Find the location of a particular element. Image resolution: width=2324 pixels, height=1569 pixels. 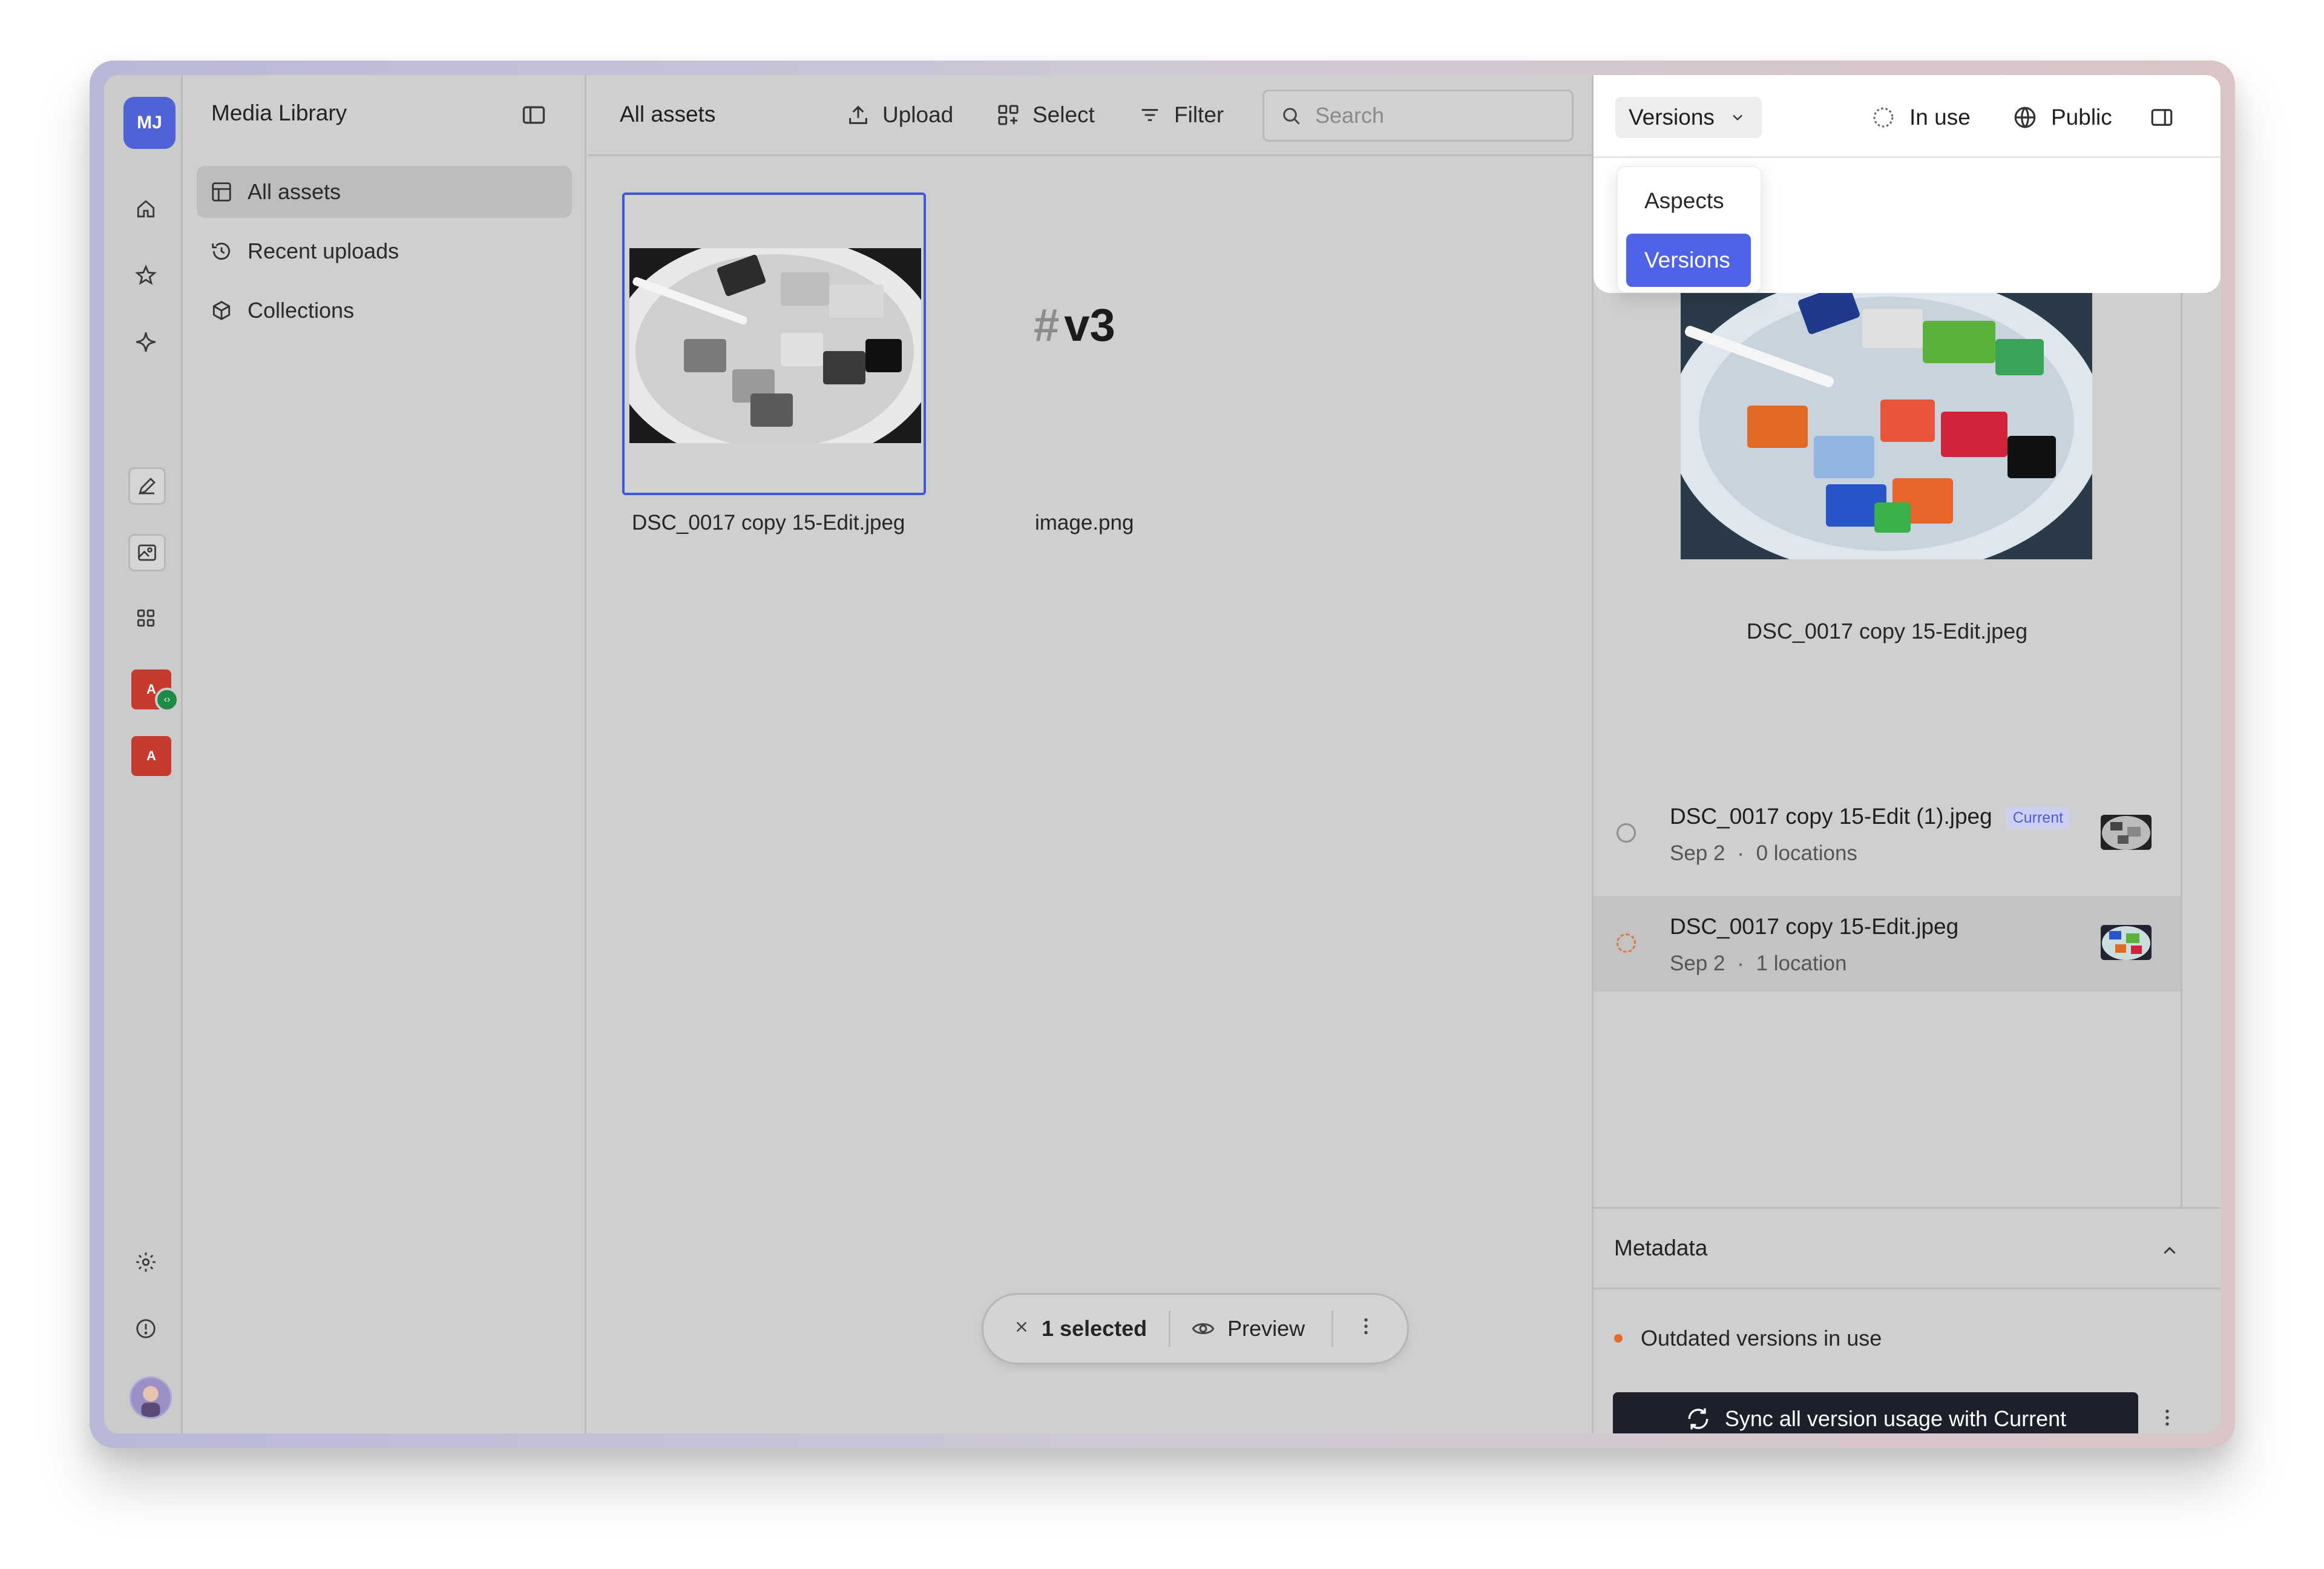

help-icon is located at coordinates (146, 1329).